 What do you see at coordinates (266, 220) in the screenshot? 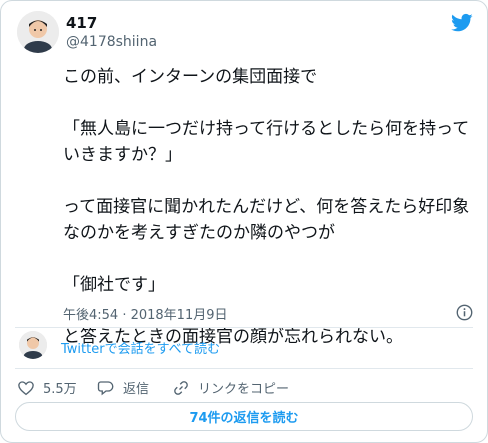
I see `tweet-line: って面接官に聞かれたんだけど、何を答えたら好印象なのかを考えすぎたのか隣のやつが` at bounding box center [266, 220].